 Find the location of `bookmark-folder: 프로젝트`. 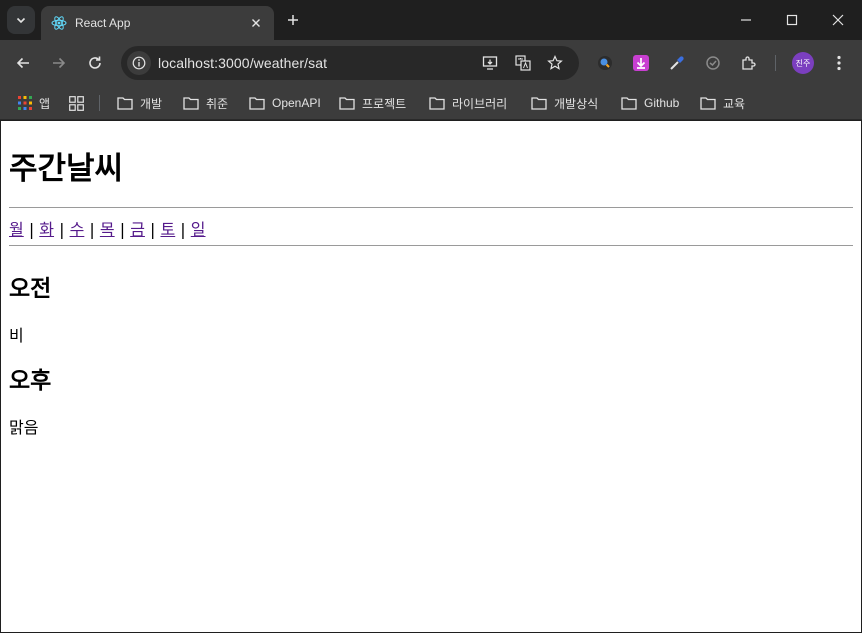

bookmark-folder: 프로젝트 is located at coordinates (372, 103).